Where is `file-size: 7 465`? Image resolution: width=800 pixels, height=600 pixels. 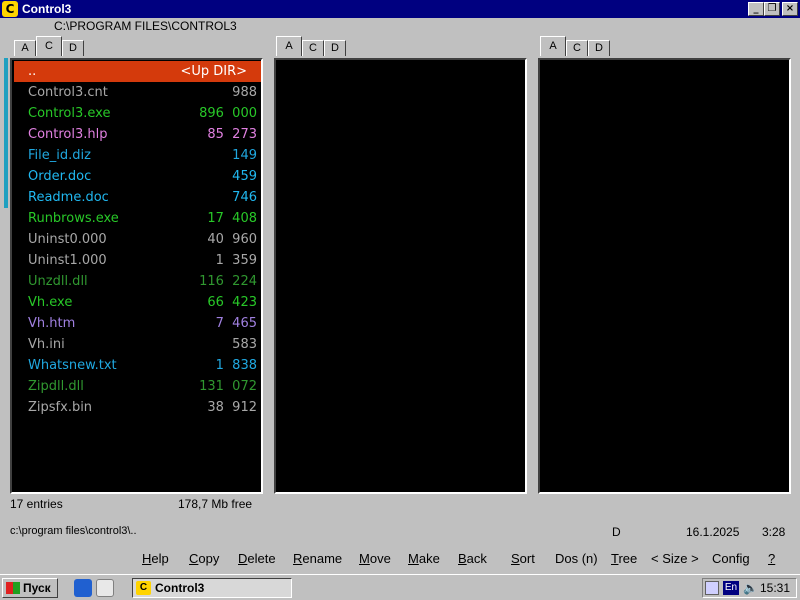 file-size: 7 465 is located at coordinates (236, 323).